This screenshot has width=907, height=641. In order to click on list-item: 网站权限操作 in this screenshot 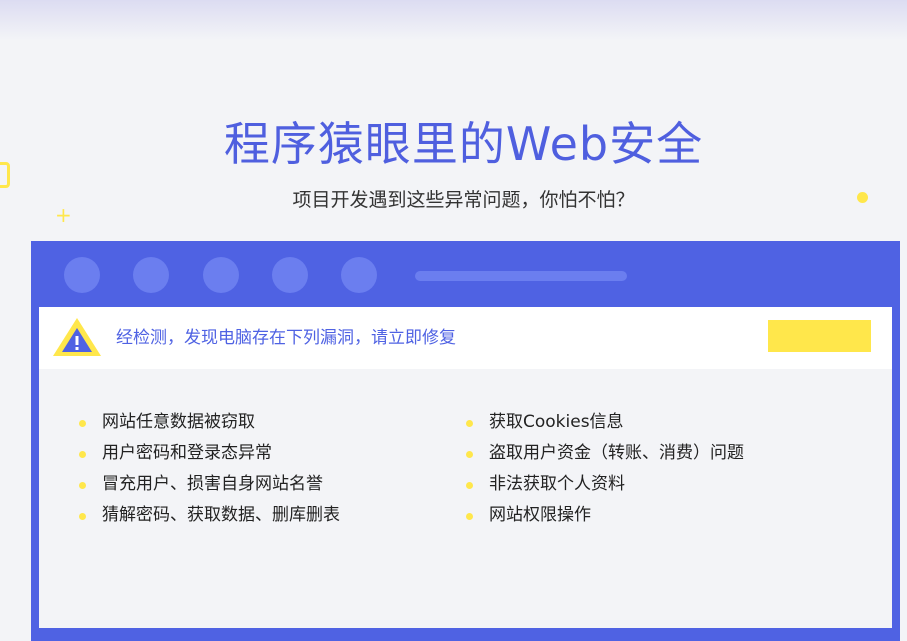, I will do `click(605, 515)`.